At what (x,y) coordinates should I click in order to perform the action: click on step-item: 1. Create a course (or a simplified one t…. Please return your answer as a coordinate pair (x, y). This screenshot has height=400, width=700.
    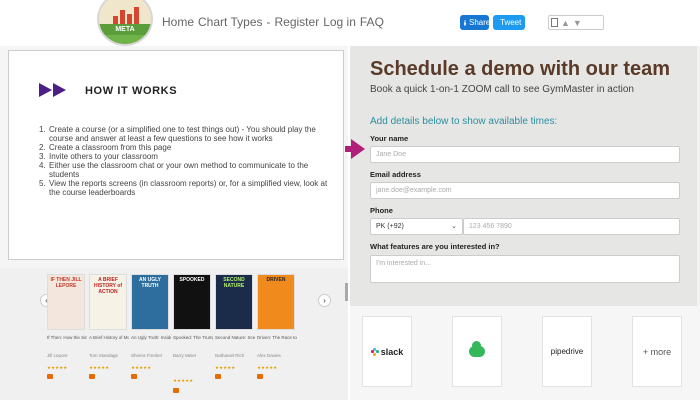
    Looking at the image, I should click on (177, 134).